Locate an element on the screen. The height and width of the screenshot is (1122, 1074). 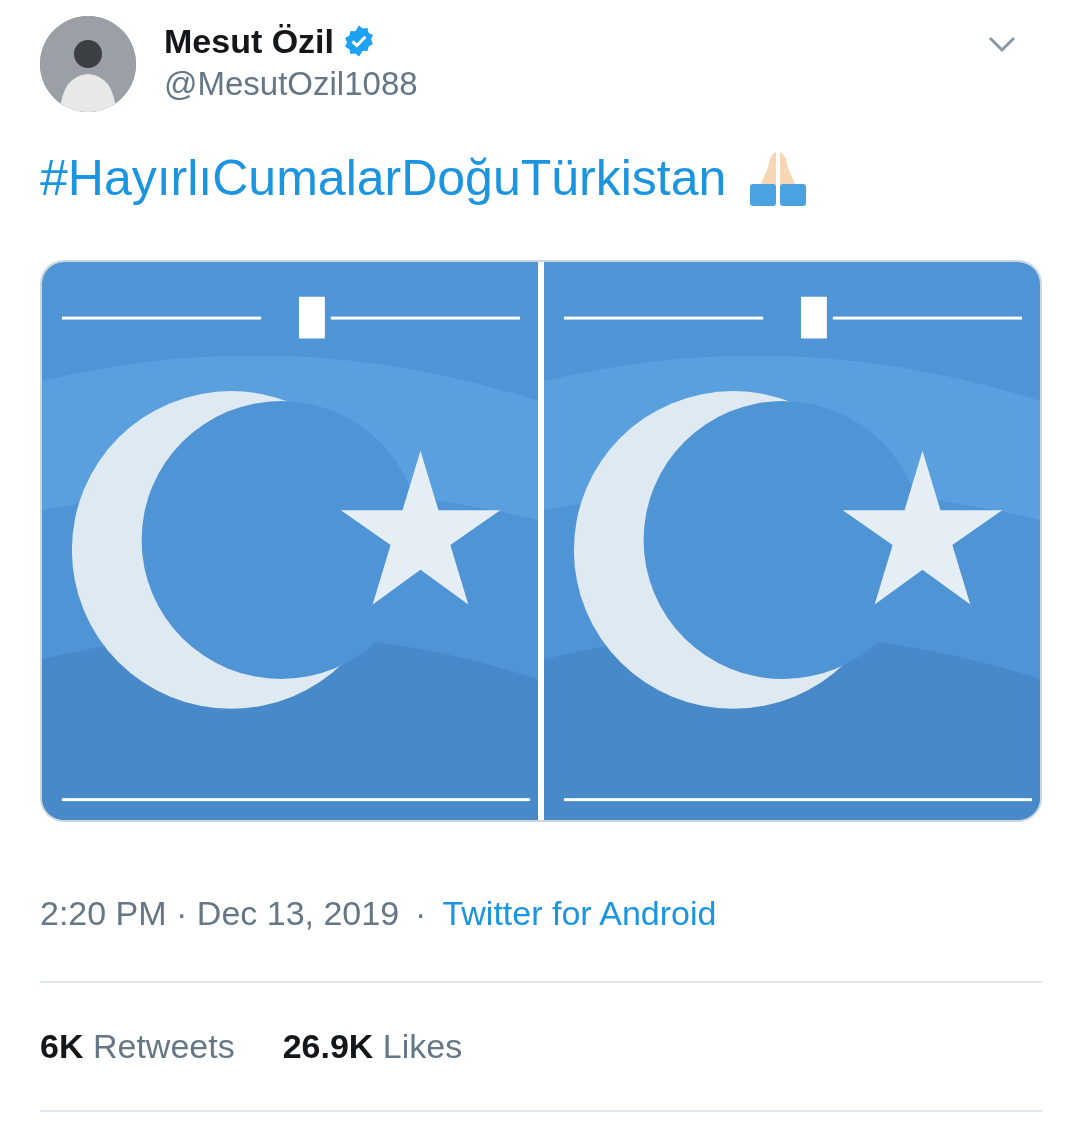
hashtag-link: #HayırlıCumalarDoğuTürkistan is located at coordinates (383, 178).